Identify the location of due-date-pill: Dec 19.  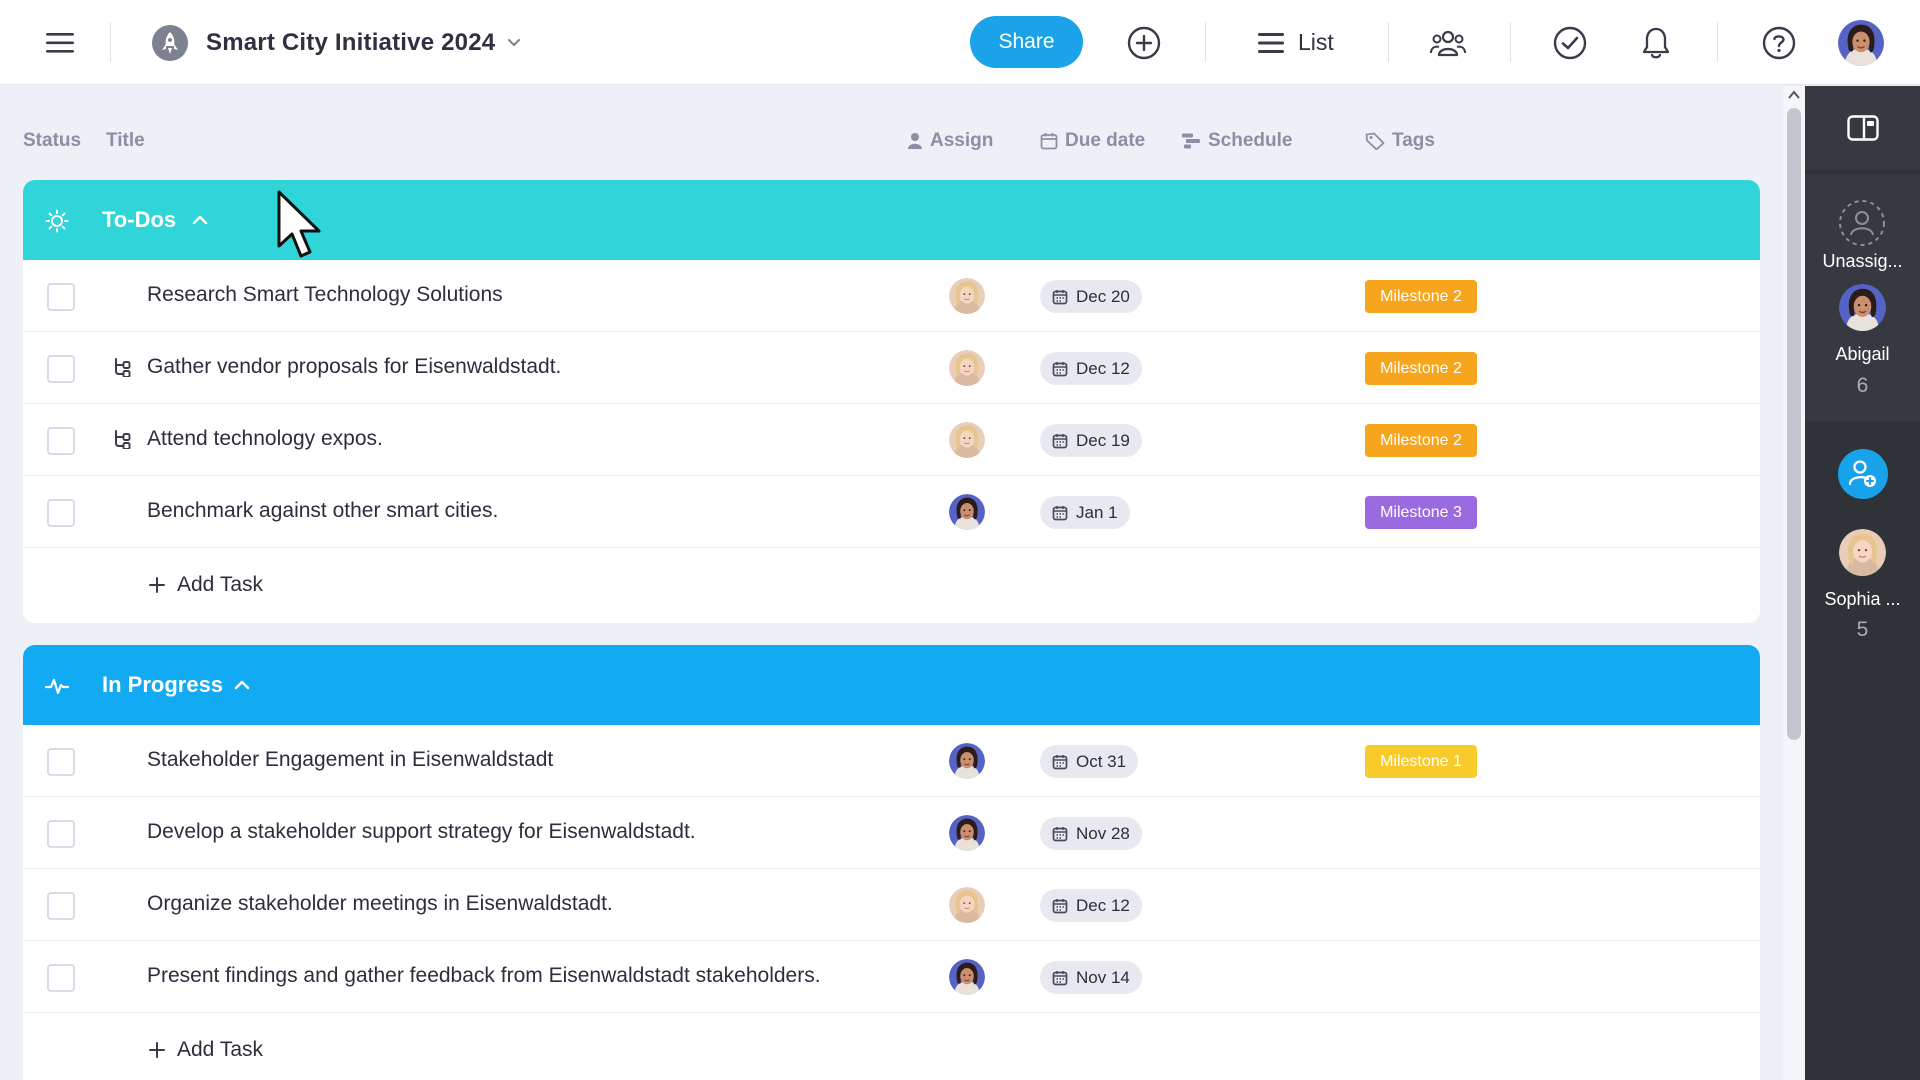
(1091, 440).